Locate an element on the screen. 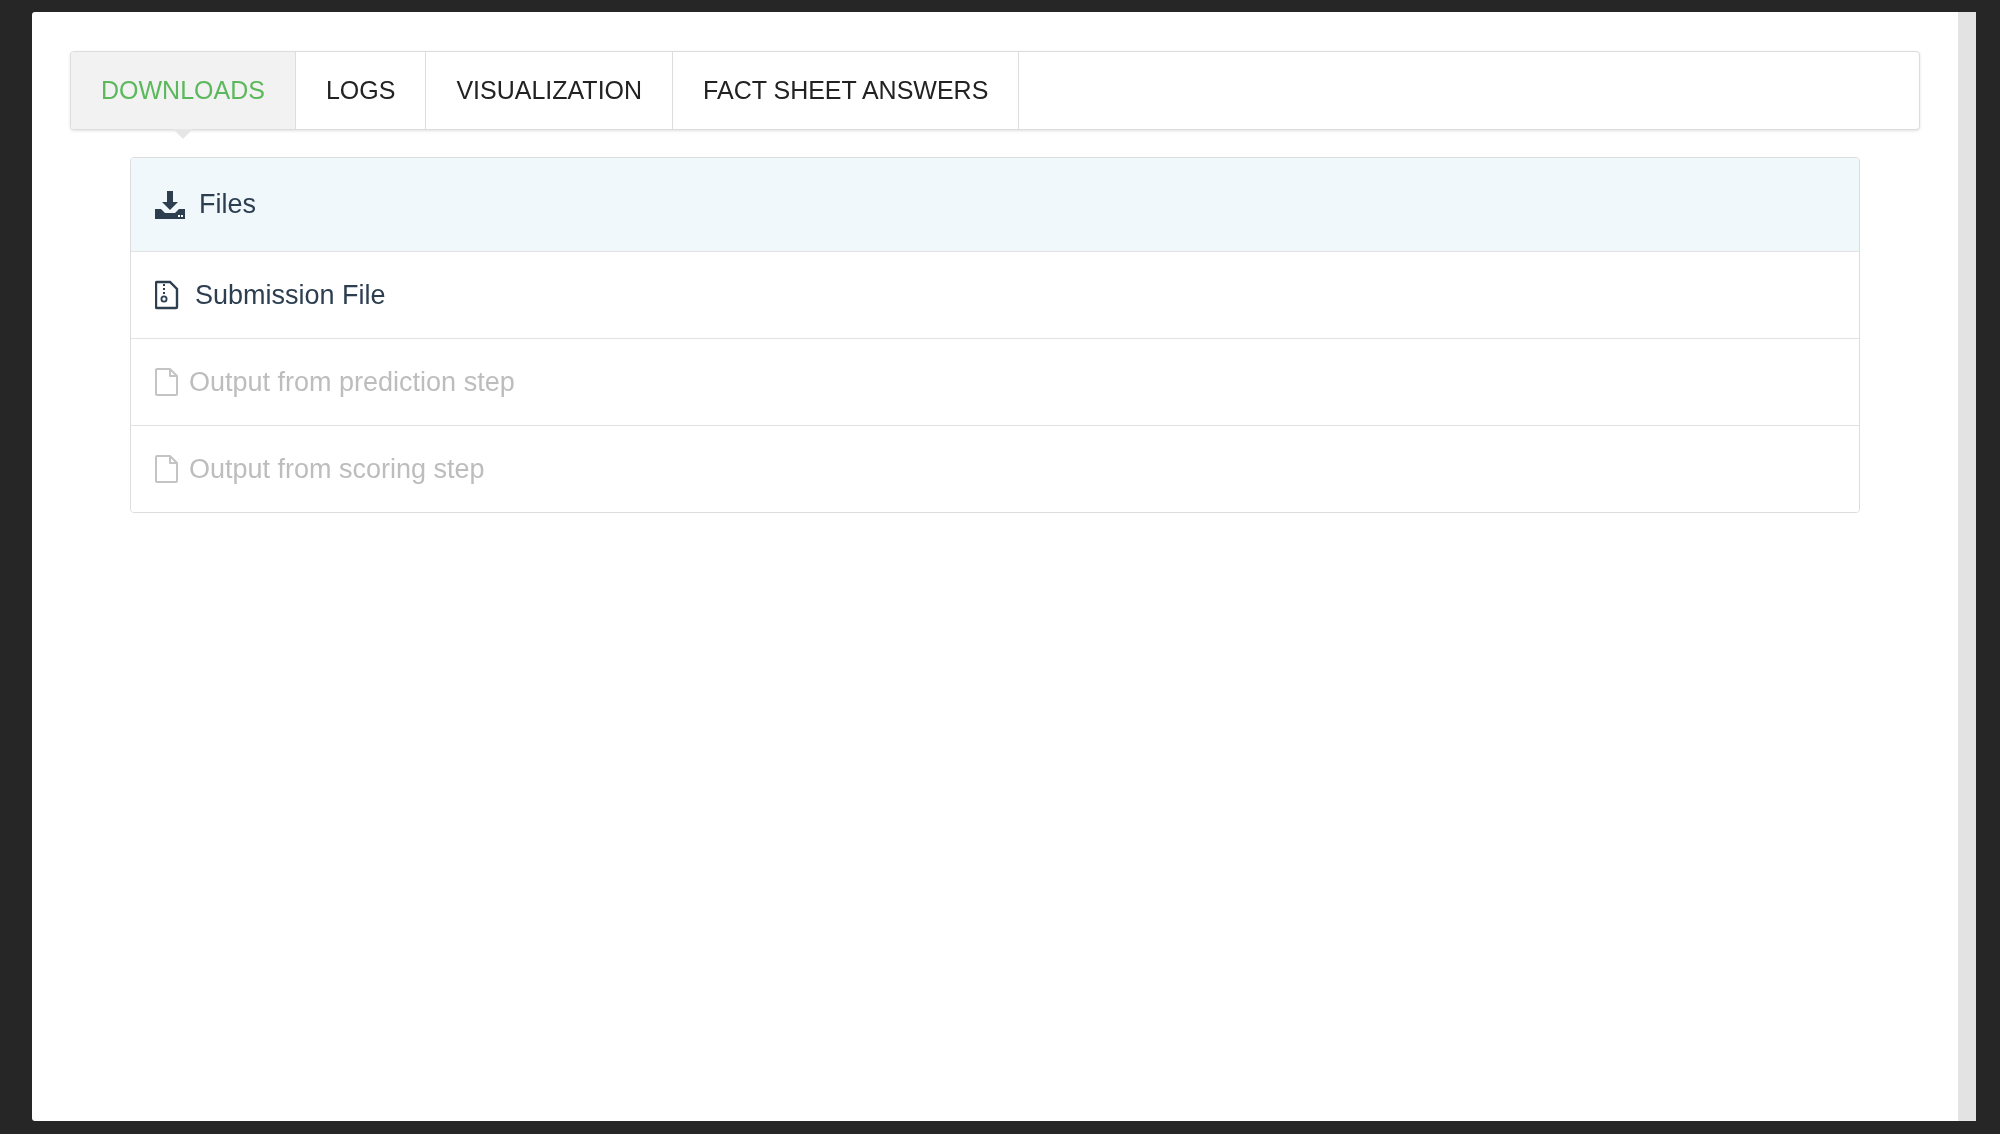  tab: LOGS is located at coordinates (361, 90).